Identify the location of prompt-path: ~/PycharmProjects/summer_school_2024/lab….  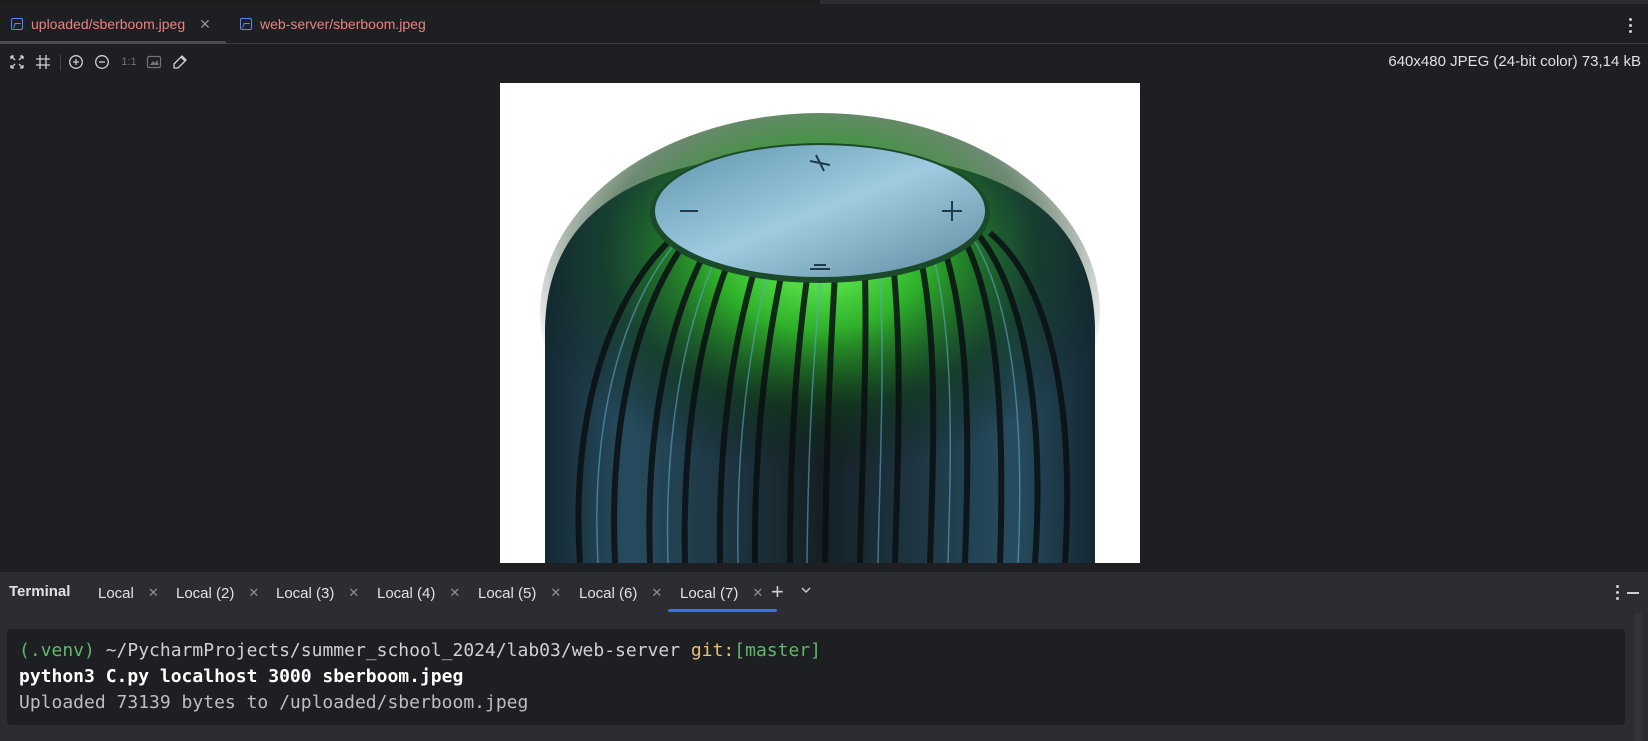
(393, 650).